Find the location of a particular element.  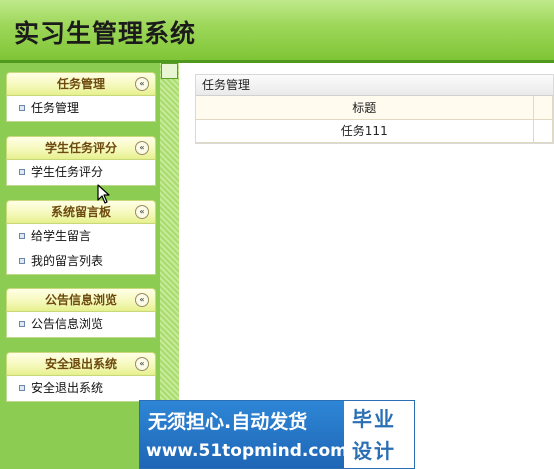

menu-group-body: 安全退出系统 is located at coordinates (81, 389).